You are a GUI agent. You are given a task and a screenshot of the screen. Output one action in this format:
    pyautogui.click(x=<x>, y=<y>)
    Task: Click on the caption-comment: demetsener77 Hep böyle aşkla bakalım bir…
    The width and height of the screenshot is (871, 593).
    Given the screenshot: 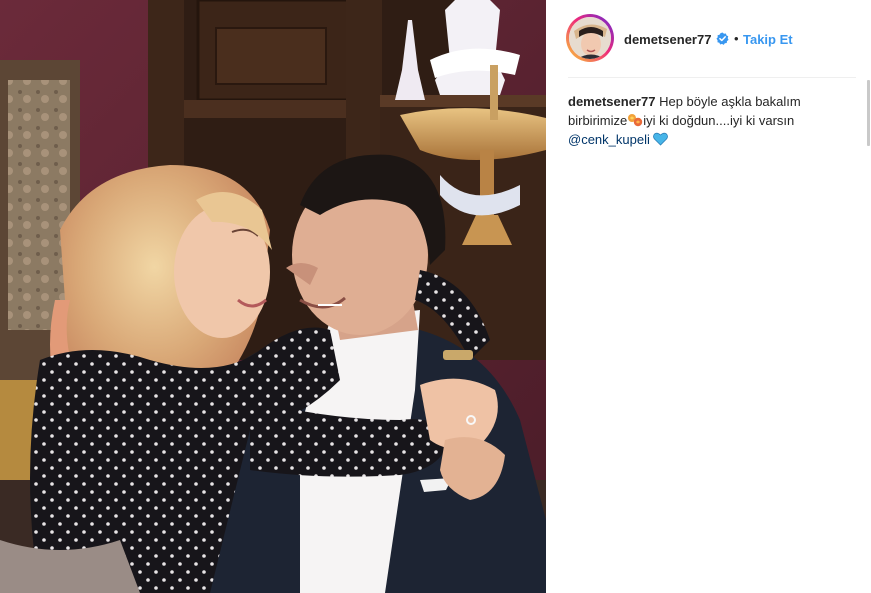 What is the action you would take?
    pyautogui.click(x=718, y=120)
    